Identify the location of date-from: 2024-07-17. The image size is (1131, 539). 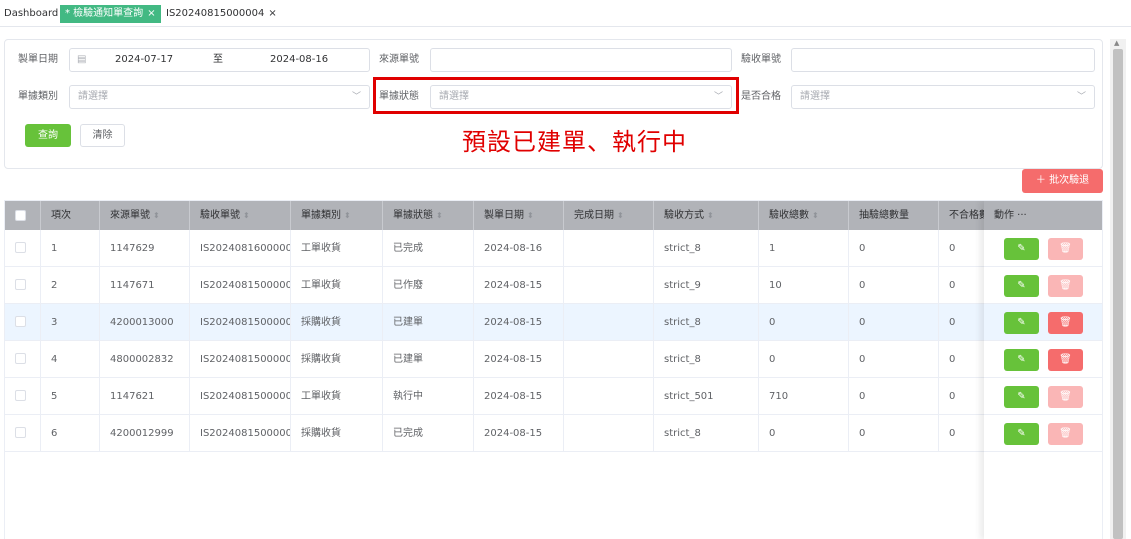
(144, 60).